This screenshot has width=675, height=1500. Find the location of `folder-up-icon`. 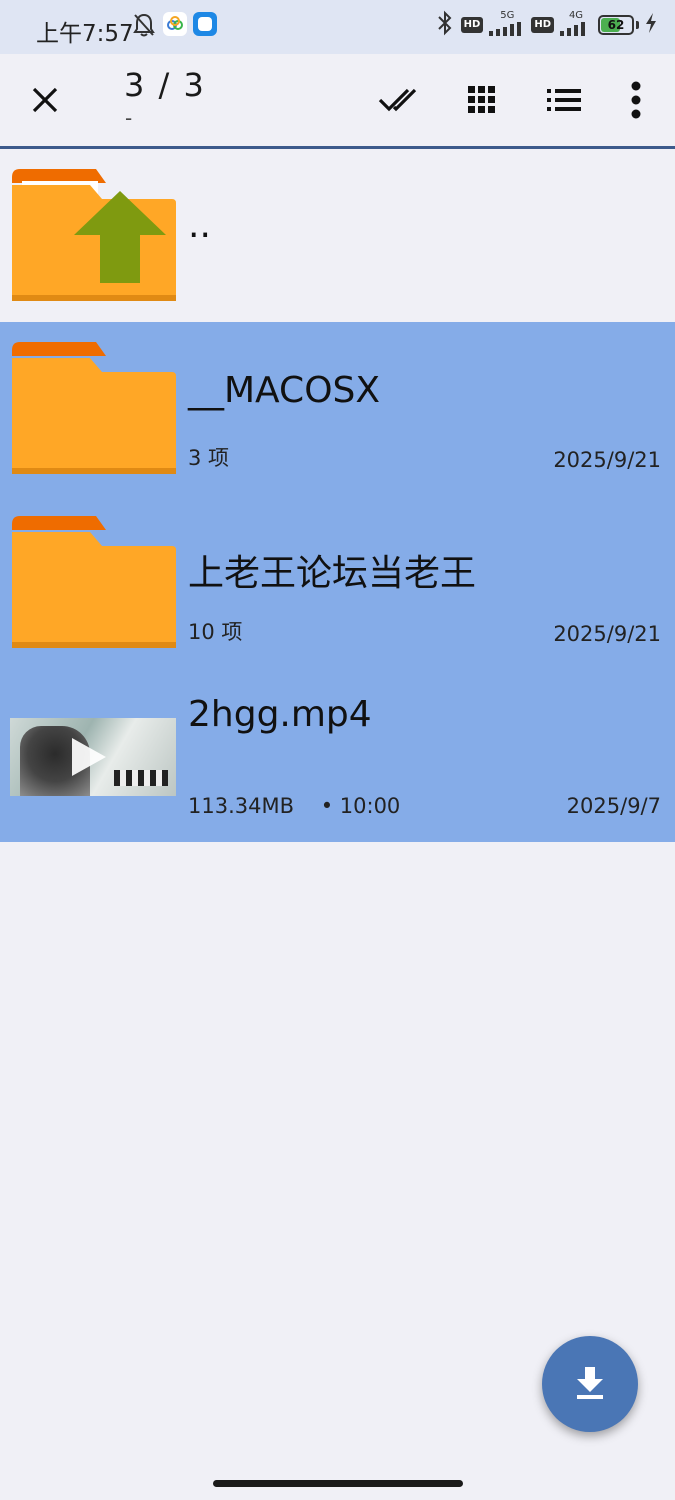

folder-up-icon is located at coordinates (94, 235).